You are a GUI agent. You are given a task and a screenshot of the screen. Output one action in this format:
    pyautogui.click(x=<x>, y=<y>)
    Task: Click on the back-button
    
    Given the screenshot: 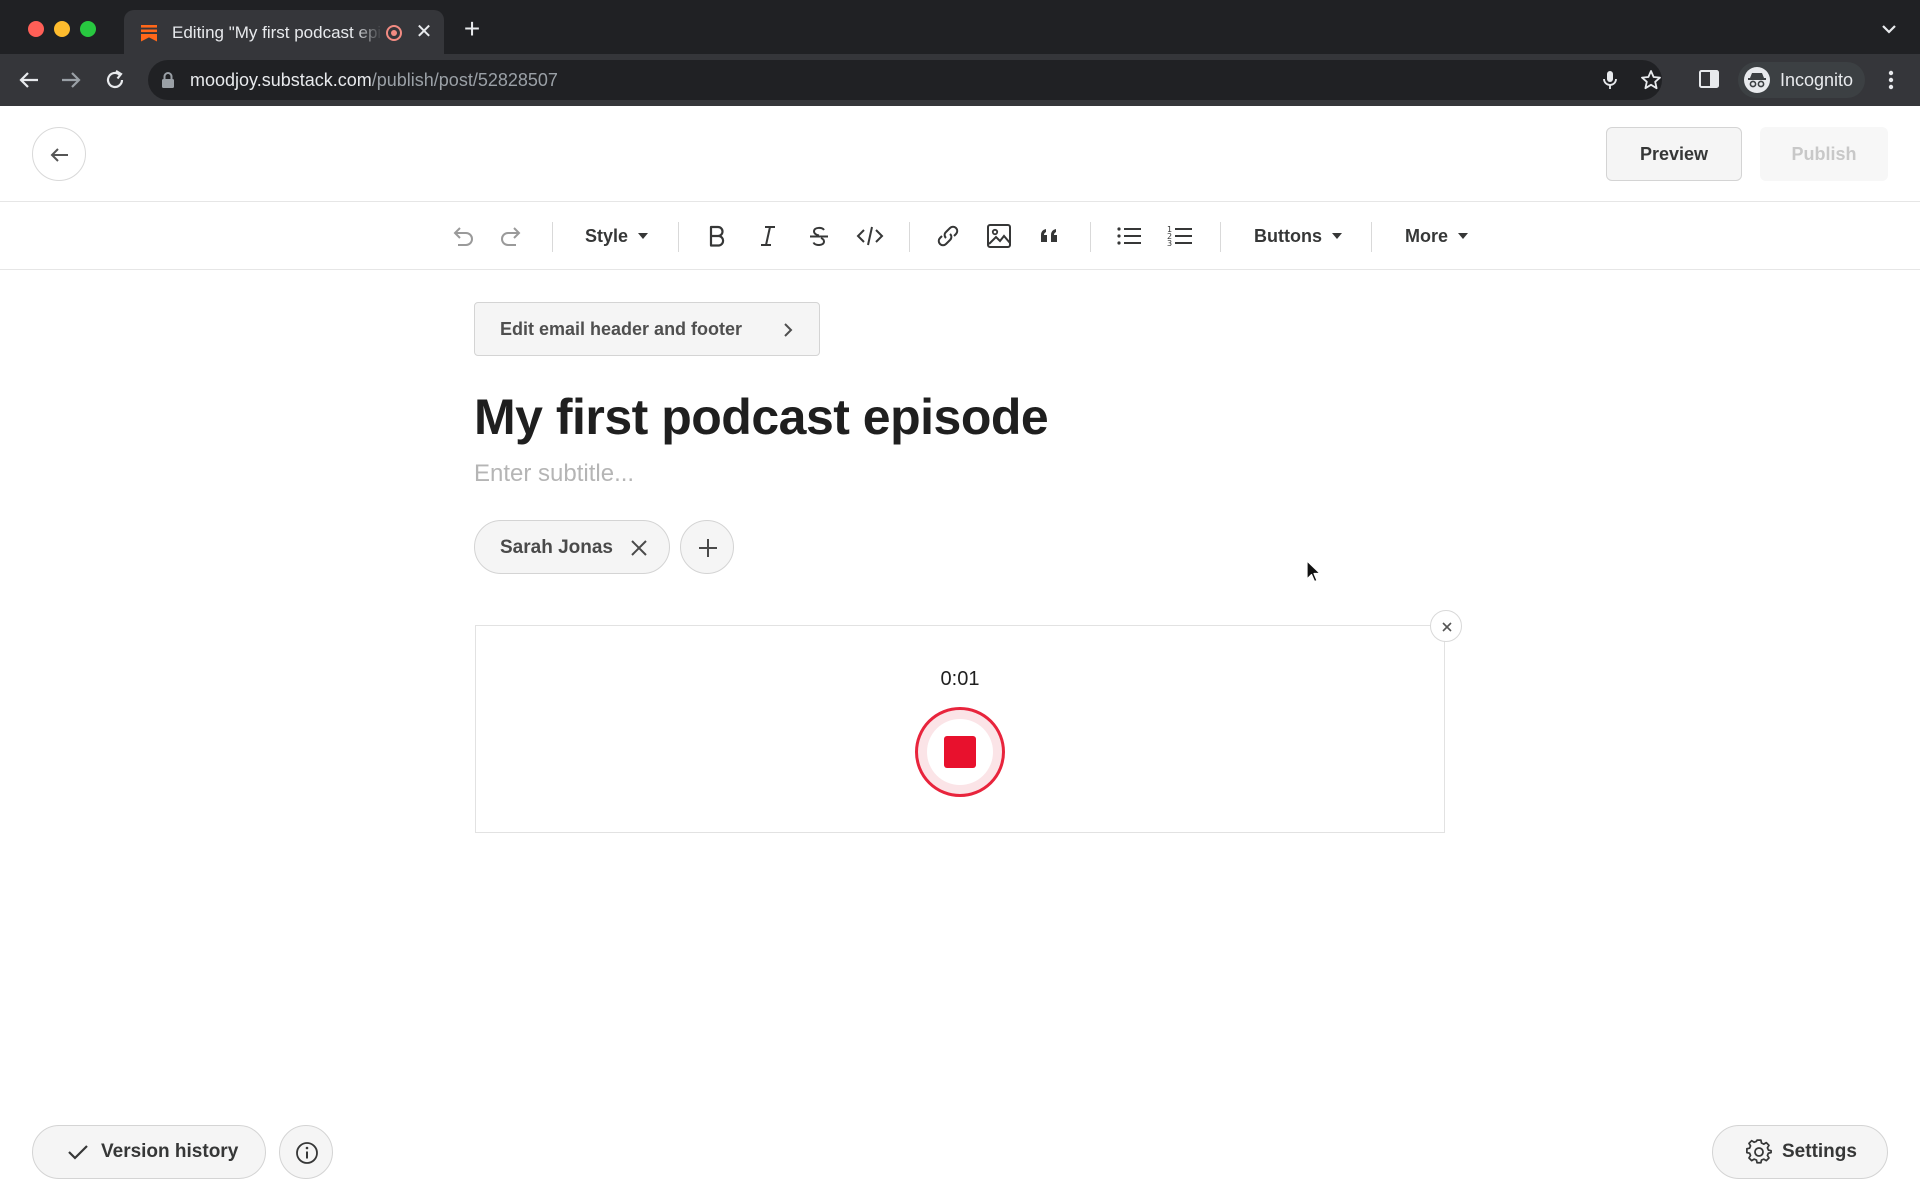 What is the action you would take?
    pyautogui.click(x=59, y=154)
    